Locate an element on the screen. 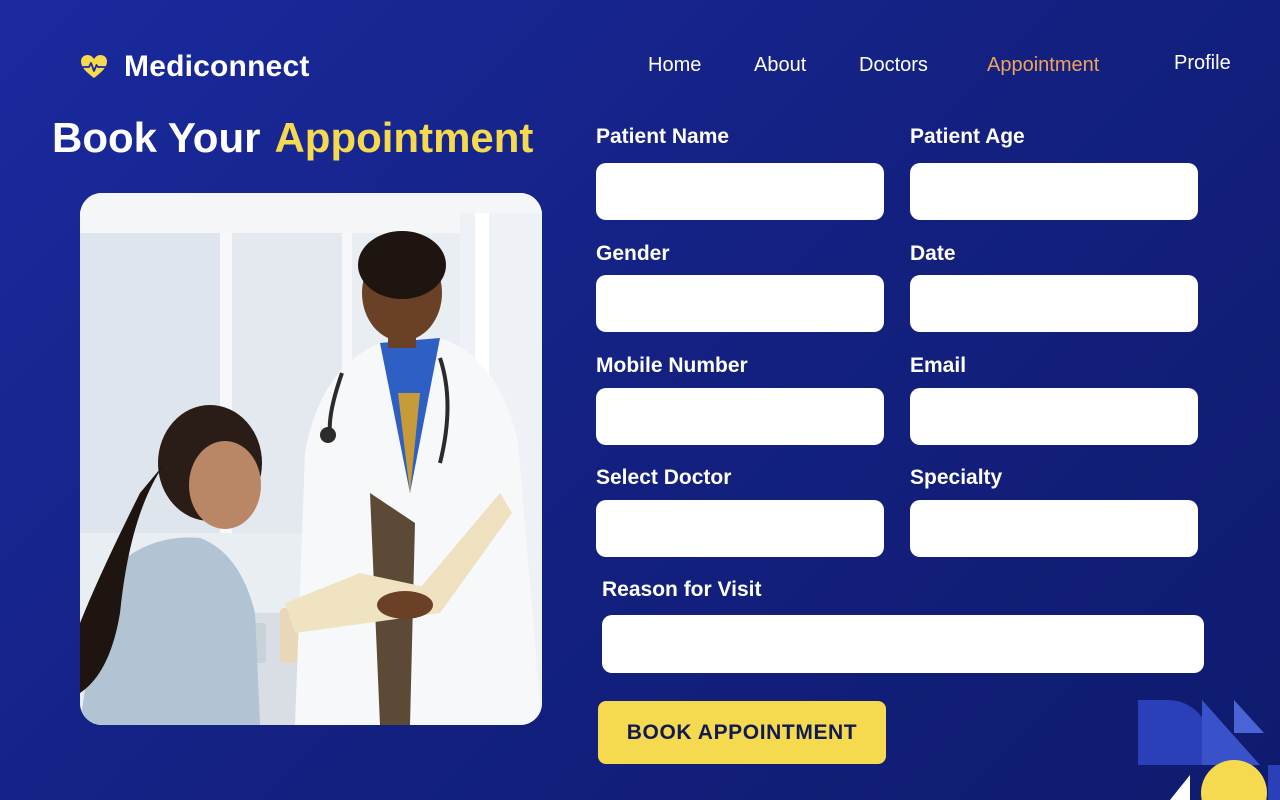 This screenshot has width=1280, height=800. patient-age-label: Patient Age is located at coordinates (967, 136).